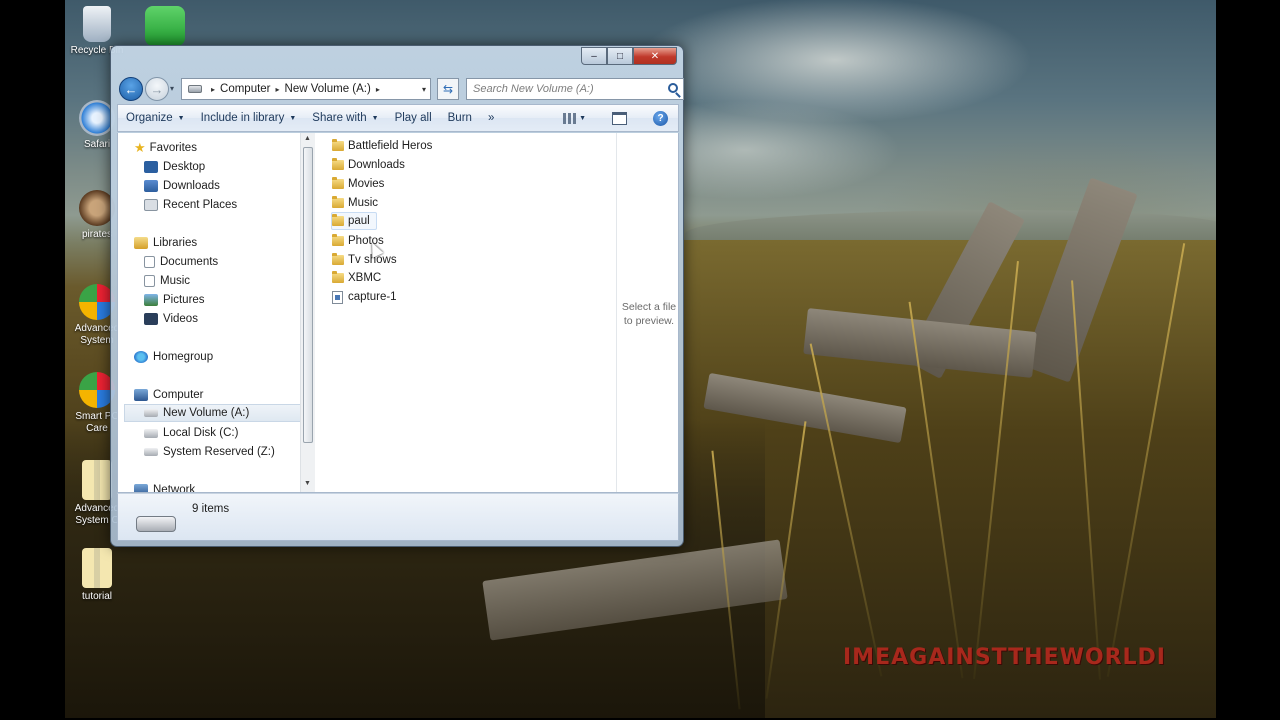  Describe the element at coordinates (97, 575) in the screenshot. I see `desktop-icon-tutorial: tutorial` at that location.